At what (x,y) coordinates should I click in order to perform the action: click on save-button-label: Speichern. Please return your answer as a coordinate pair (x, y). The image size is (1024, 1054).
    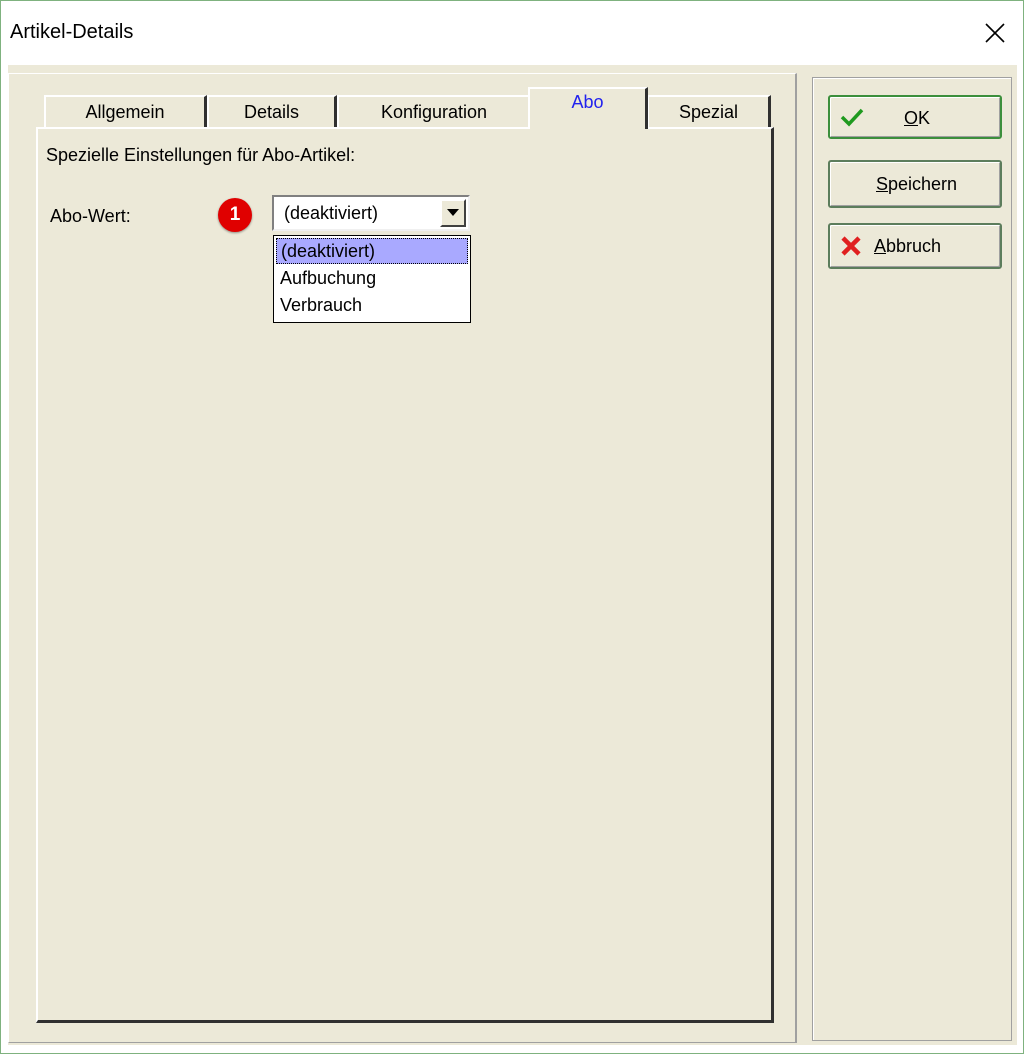
    Looking at the image, I should click on (917, 184).